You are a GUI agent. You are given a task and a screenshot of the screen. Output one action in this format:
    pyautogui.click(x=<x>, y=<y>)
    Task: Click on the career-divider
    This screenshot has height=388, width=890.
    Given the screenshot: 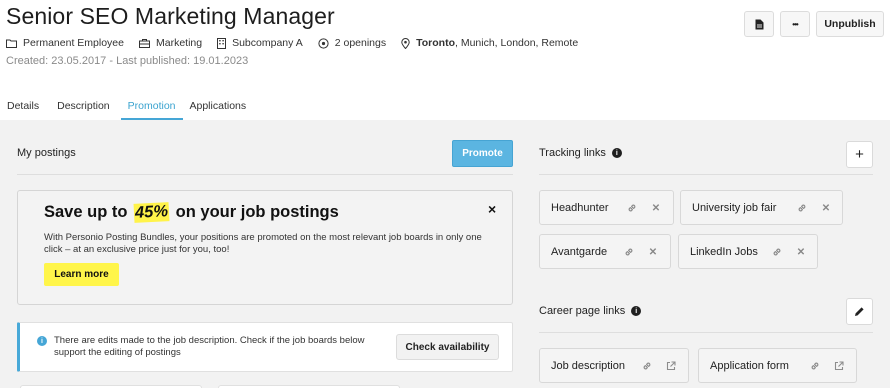 What is the action you would take?
    pyautogui.click(x=706, y=332)
    